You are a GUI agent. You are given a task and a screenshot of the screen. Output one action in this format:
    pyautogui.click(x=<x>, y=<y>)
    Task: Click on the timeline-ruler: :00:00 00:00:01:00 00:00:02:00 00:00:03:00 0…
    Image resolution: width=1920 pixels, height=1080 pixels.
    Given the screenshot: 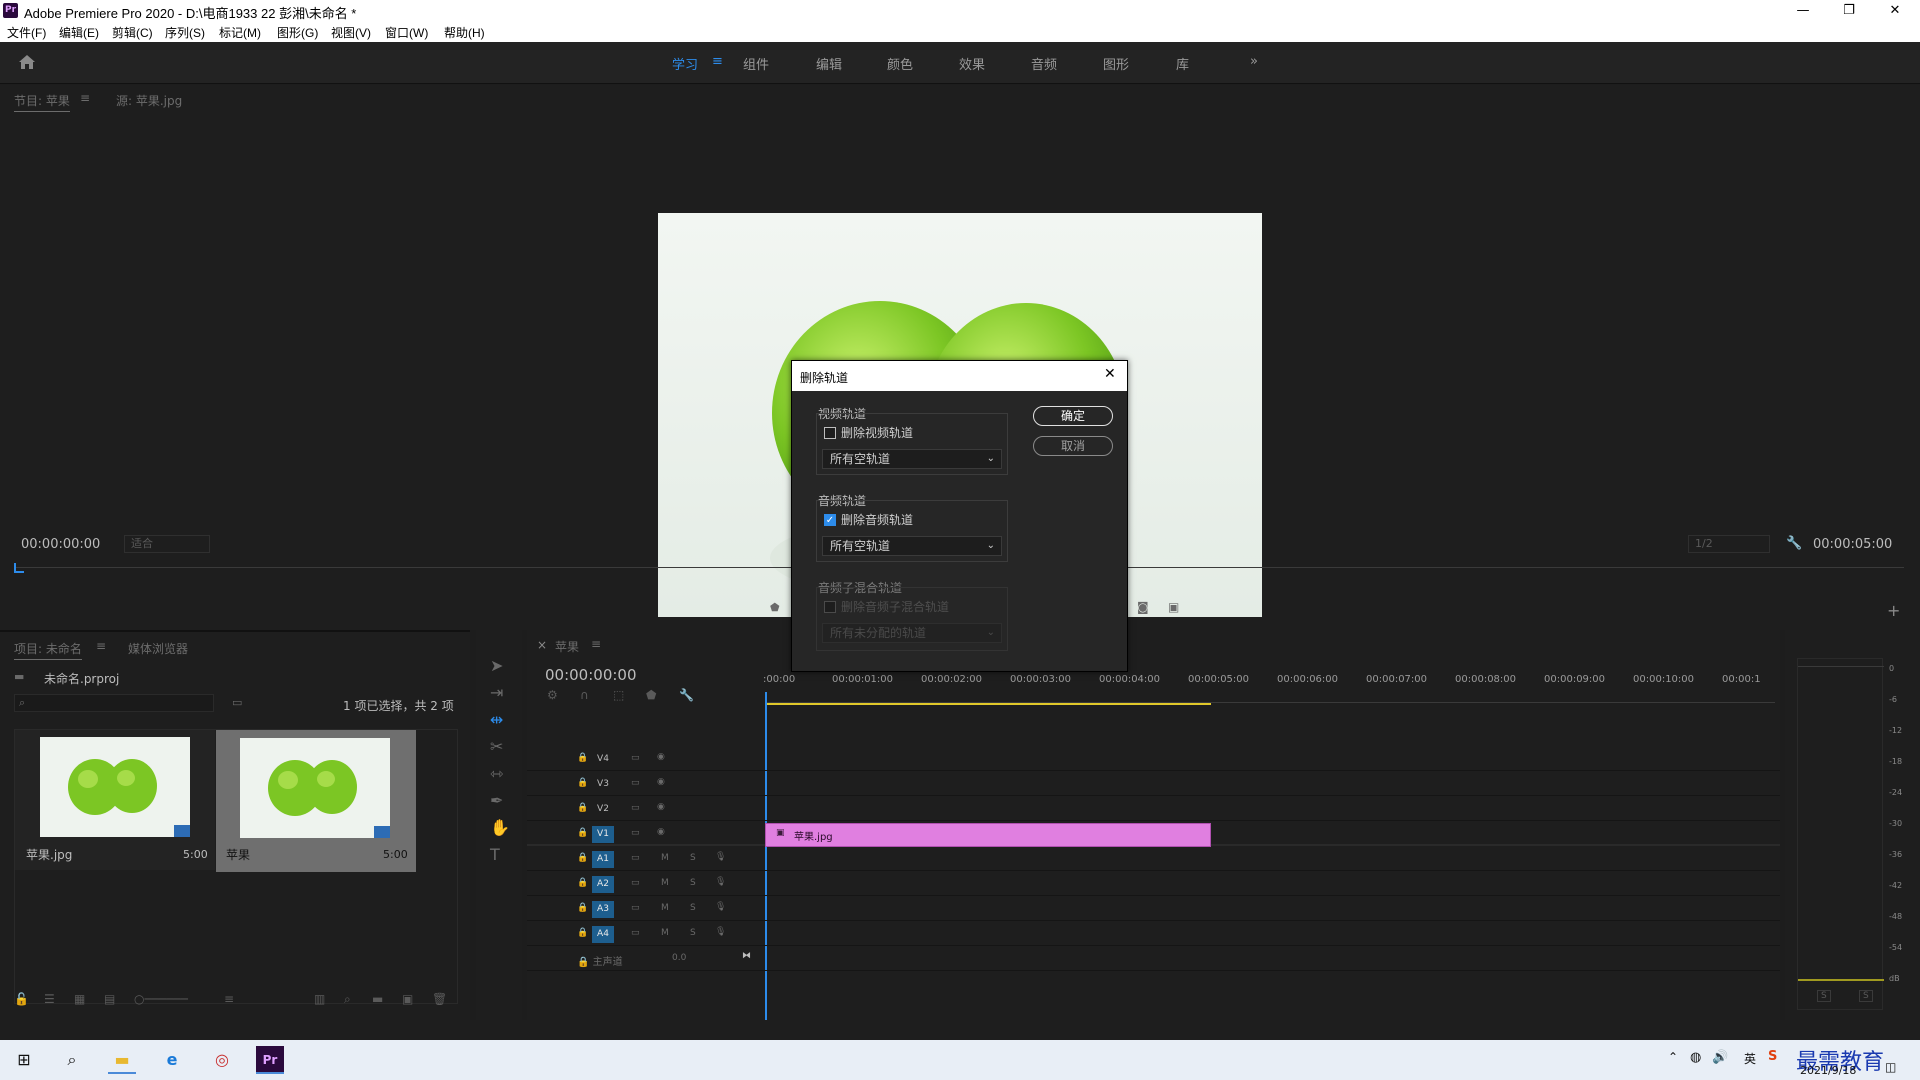 What is the action you would take?
    pyautogui.click(x=1271, y=684)
    